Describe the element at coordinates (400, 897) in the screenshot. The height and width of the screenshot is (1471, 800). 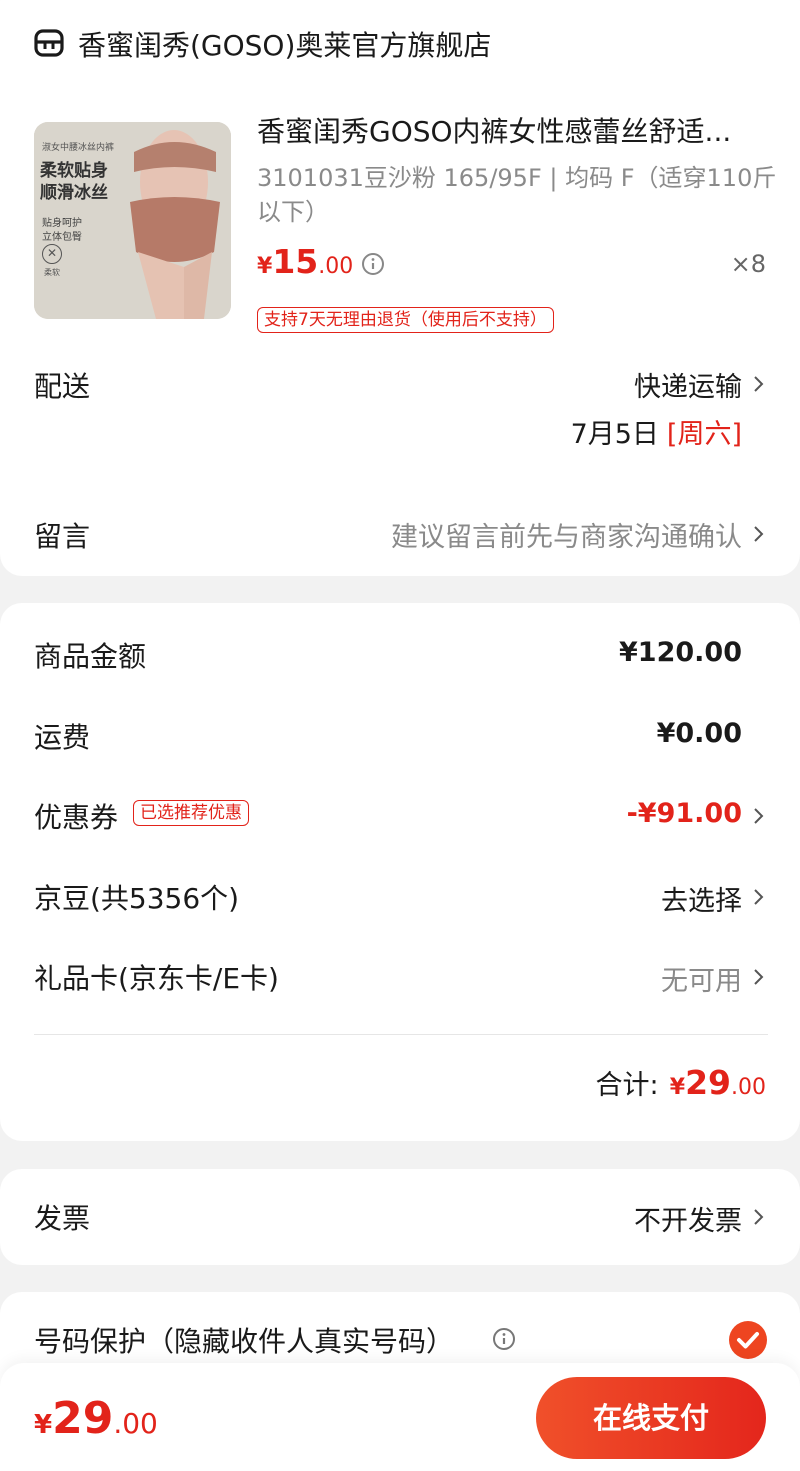
I see `jd-beans-row: 京豆(共5356个) 去选择` at that location.